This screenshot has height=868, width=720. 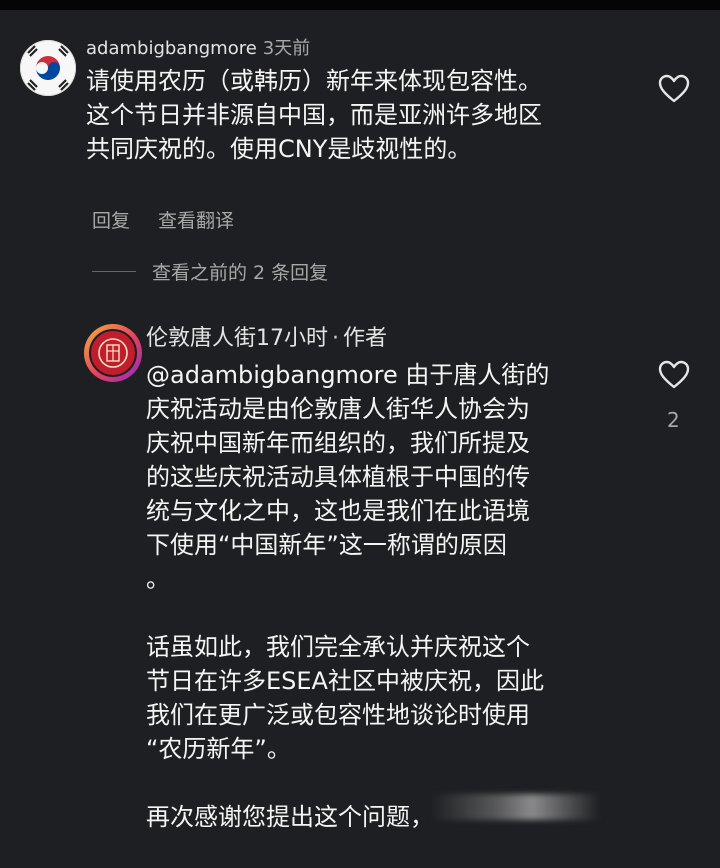 I want to click on chinatown-seal-icon, so click(x=113, y=353).